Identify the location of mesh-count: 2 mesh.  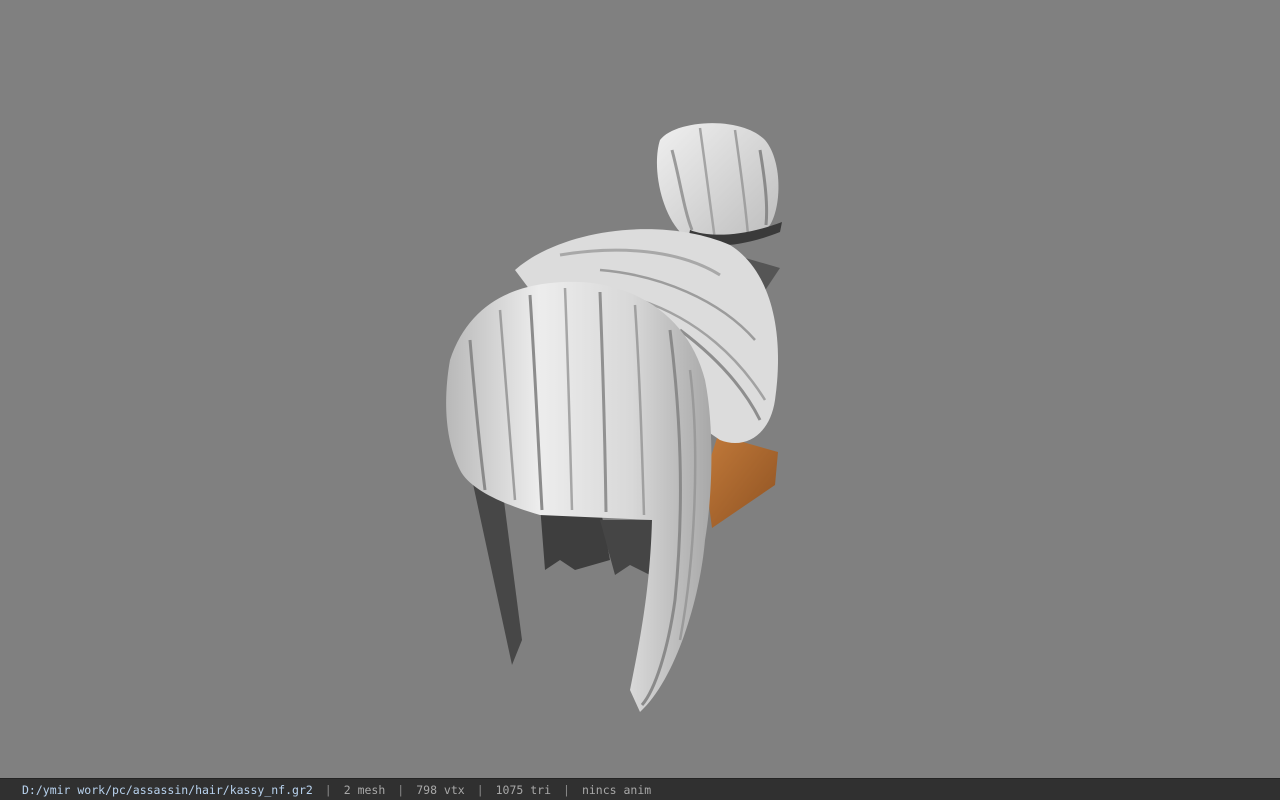
(364, 789).